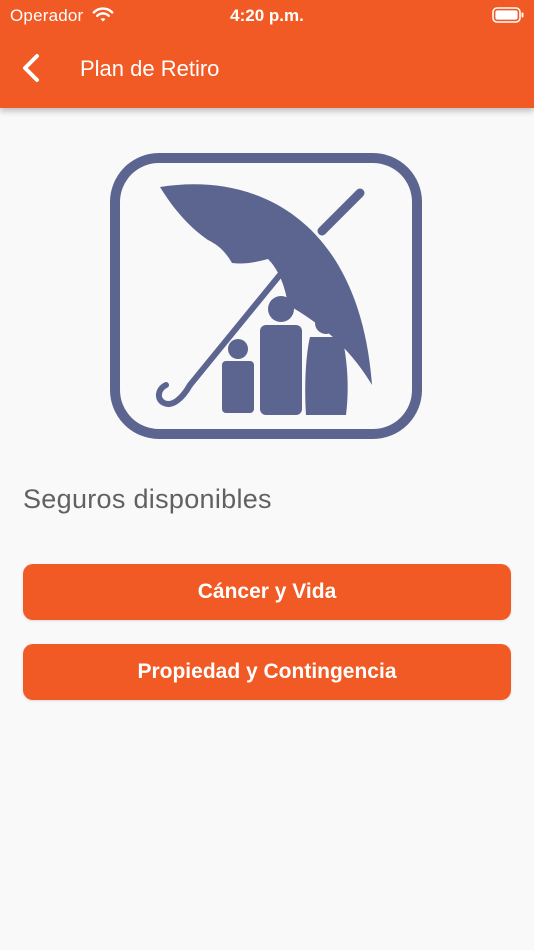 The image size is (534, 950). I want to click on cancer-life-button: Cáncer y Vida, so click(267, 592).